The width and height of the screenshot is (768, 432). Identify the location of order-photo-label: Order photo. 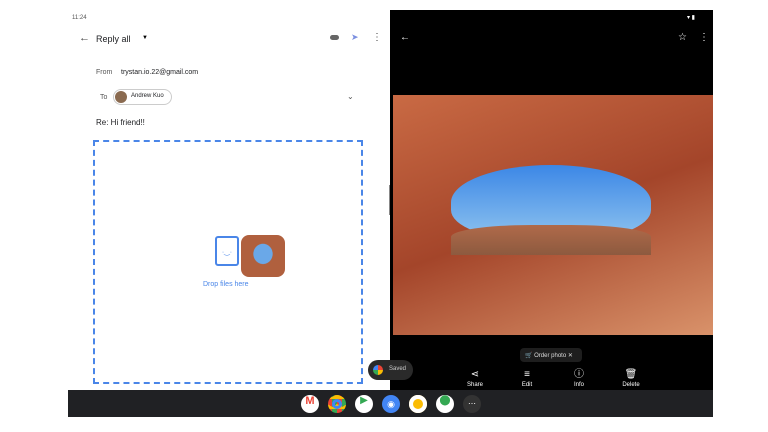
(550, 356).